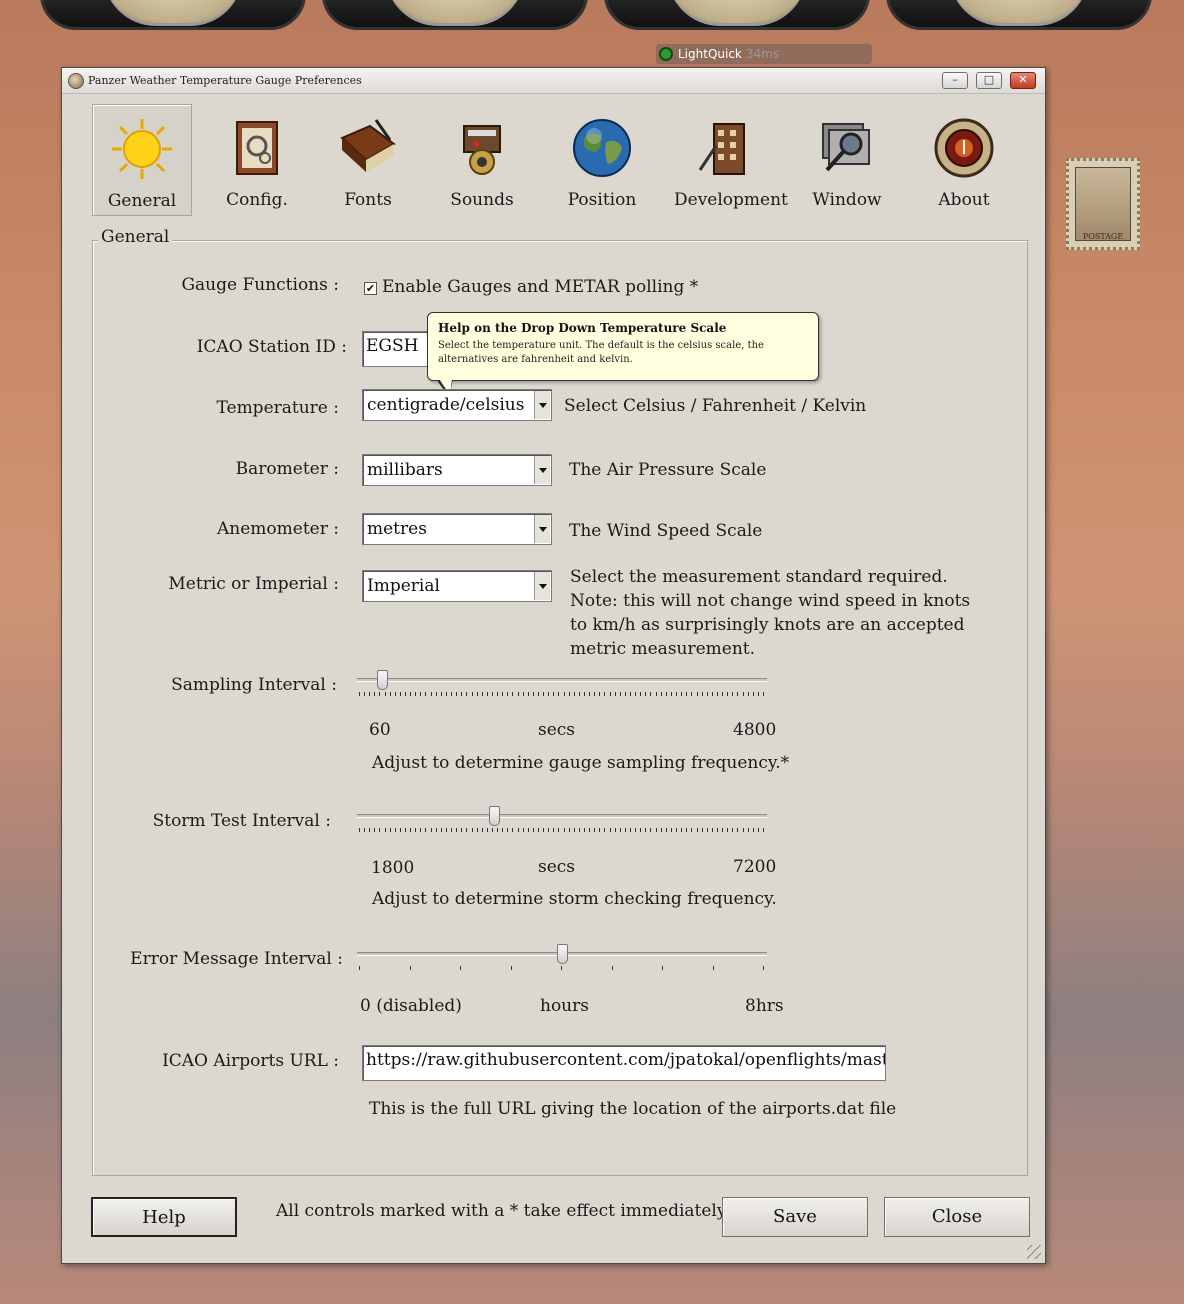  I want to click on error-unit: hours, so click(564, 1006).